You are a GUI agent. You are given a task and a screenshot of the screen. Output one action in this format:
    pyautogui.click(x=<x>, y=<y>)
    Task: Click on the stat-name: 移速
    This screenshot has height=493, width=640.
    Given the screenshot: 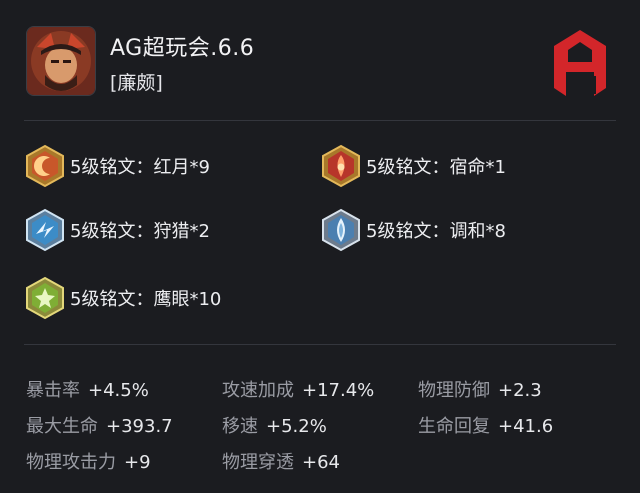 What is the action you would take?
    pyautogui.click(x=240, y=426)
    